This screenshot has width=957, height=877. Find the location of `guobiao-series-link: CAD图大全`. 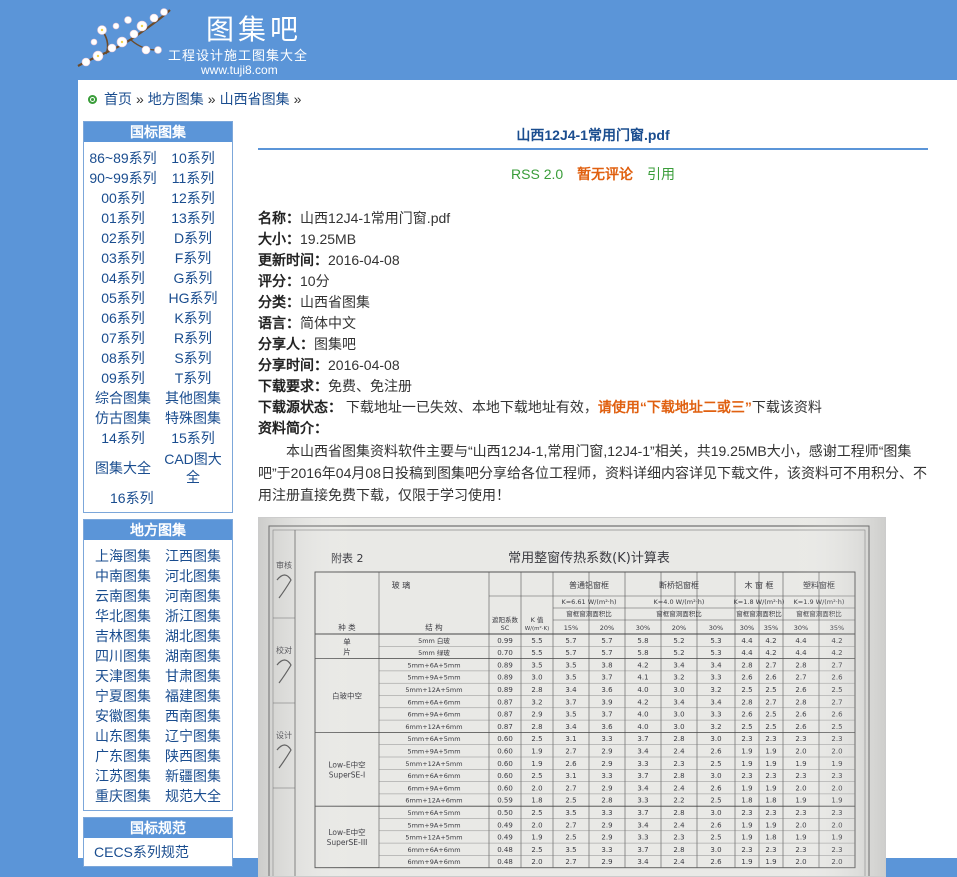

guobiao-series-link: CAD图大全 is located at coordinates (193, 468).